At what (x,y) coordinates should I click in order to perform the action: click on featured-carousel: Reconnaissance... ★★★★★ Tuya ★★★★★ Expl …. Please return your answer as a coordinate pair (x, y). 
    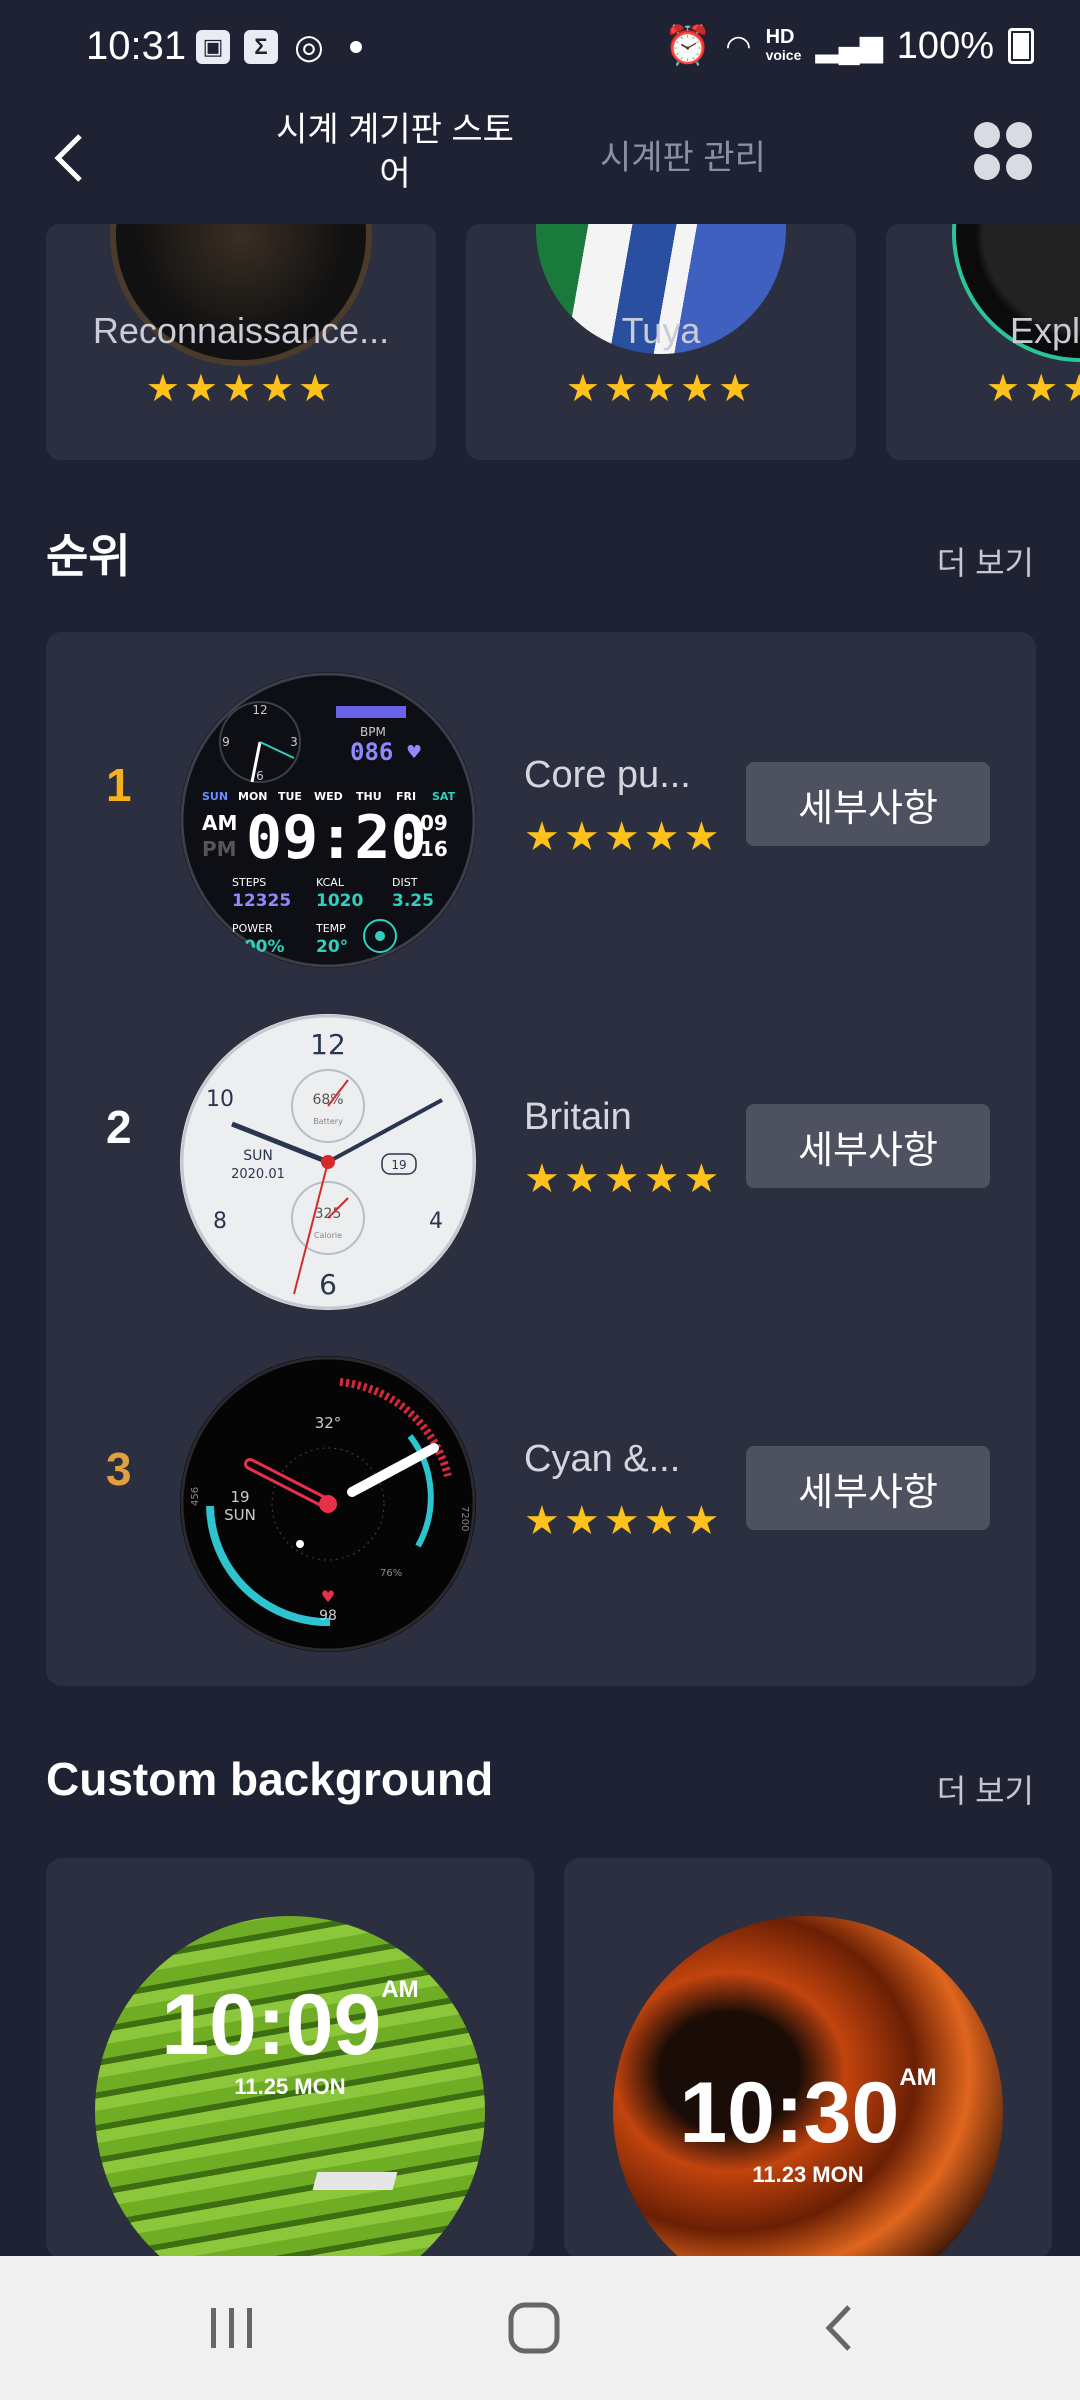
    Looking at the image, I should click on (540, 343).